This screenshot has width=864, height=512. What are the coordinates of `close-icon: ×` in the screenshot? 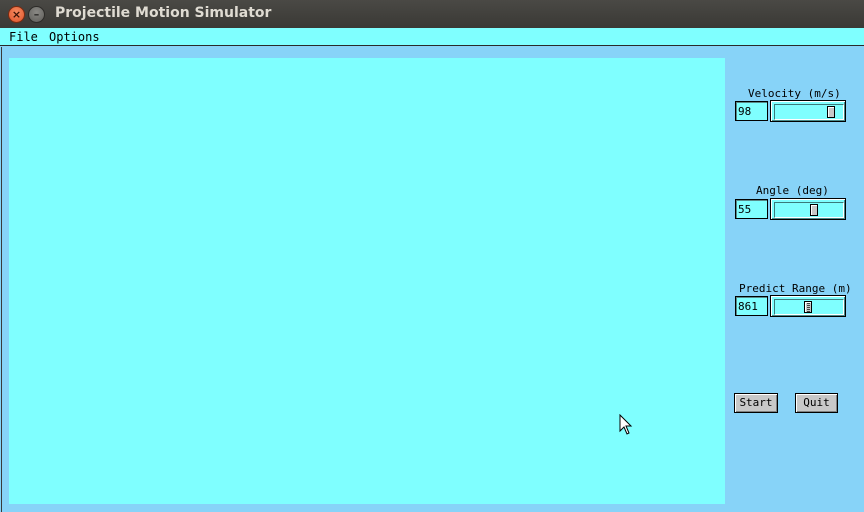 It's located at (16, 14).